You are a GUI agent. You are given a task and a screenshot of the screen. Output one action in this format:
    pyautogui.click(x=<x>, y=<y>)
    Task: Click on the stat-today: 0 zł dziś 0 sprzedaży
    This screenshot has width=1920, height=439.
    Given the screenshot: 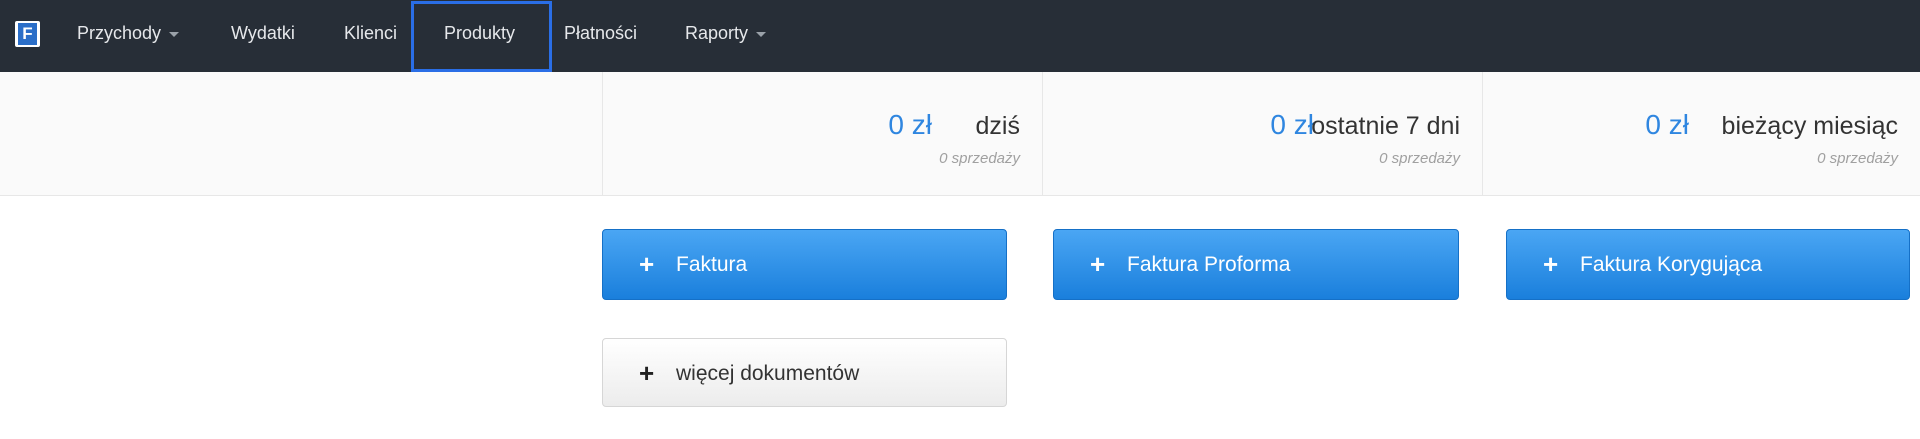 What is the action you would take?
    pyautogui.click(x=822, y=134)
    